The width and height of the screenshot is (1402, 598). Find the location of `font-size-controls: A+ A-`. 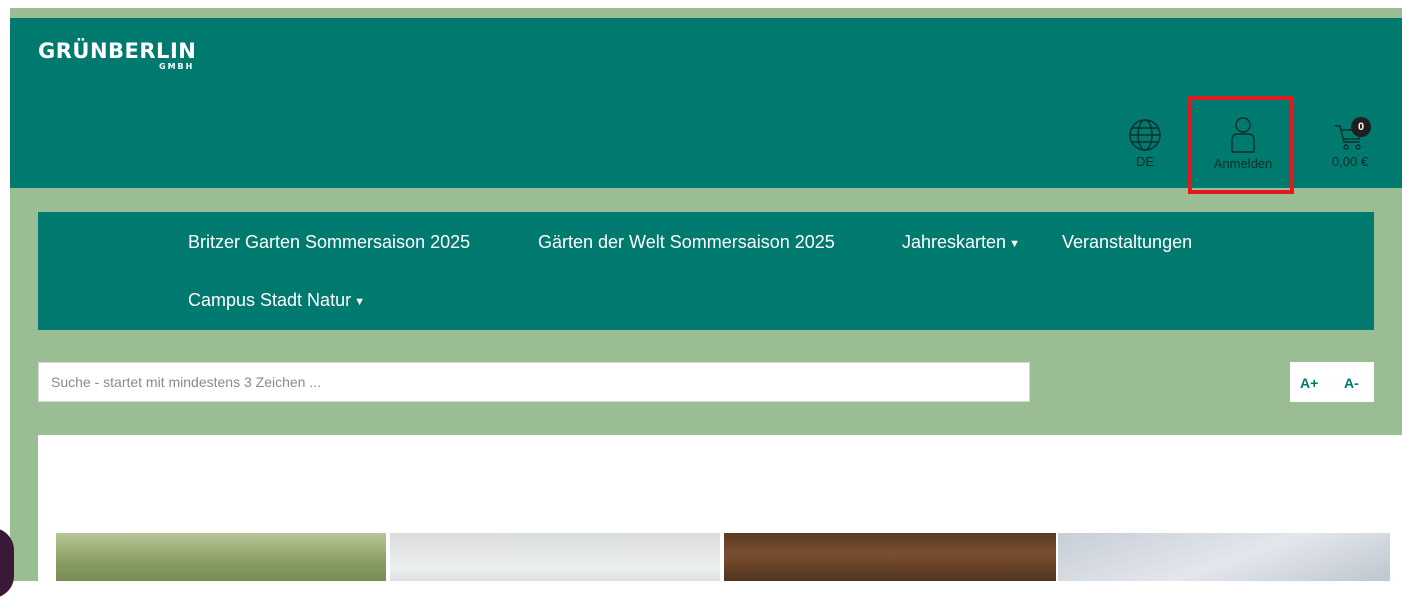

font-size-controls: A+ A- is located at coordinates (1332, 382).